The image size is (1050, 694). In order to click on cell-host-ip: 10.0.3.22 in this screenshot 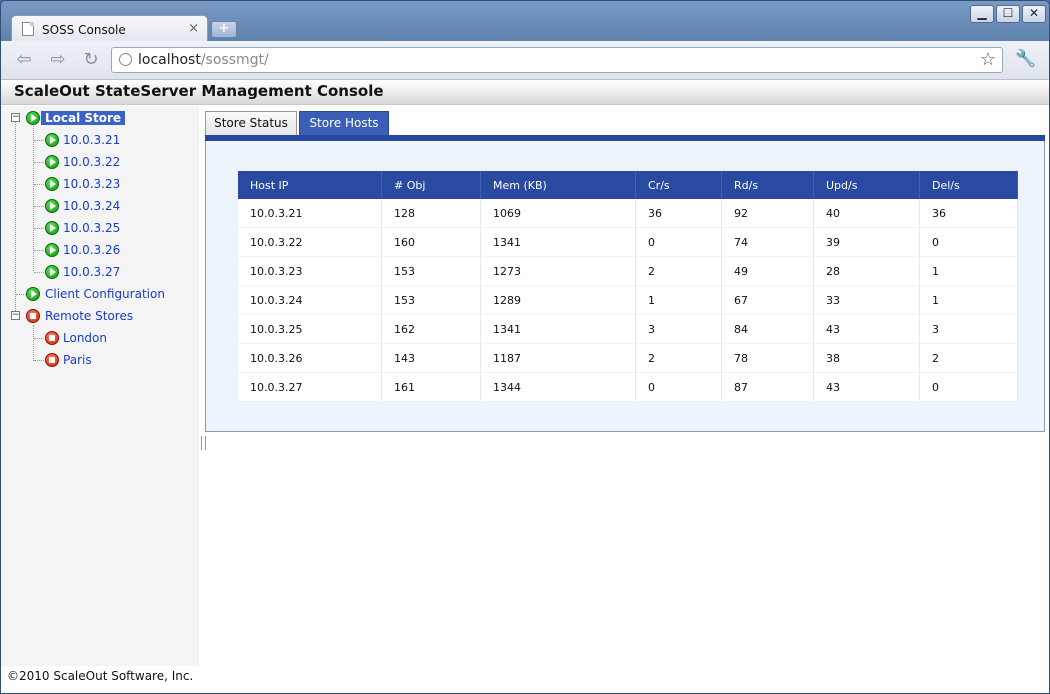, I will do `click(310, 242)`.